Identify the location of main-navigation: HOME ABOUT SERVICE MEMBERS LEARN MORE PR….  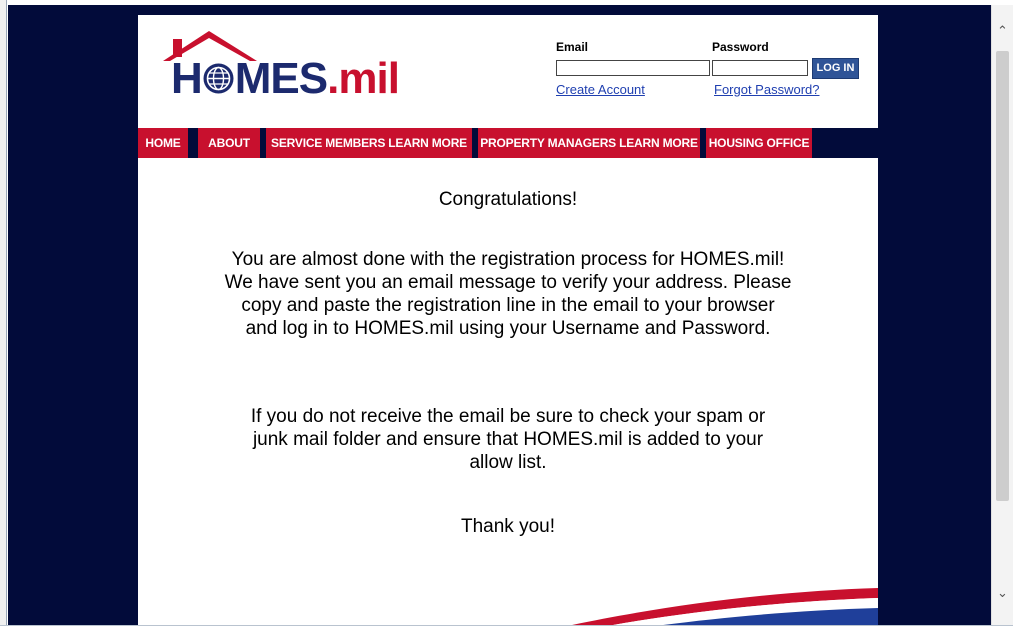
(508, 143).